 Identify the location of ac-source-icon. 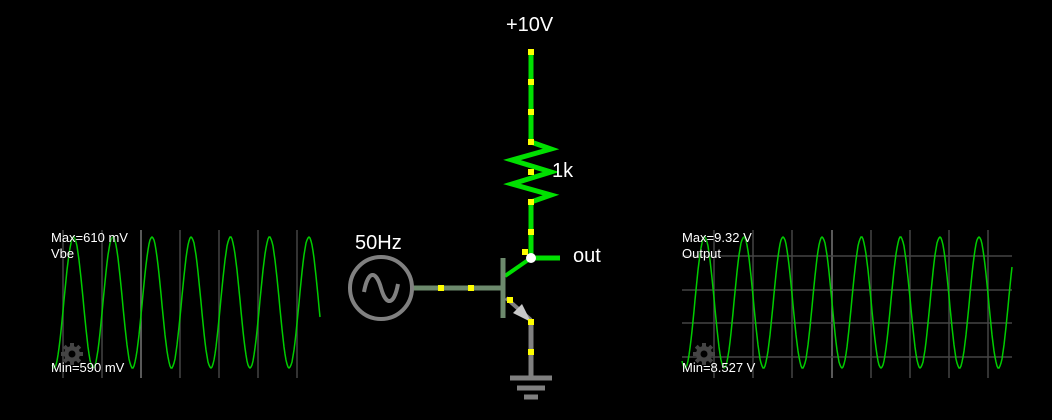
(381, 288).